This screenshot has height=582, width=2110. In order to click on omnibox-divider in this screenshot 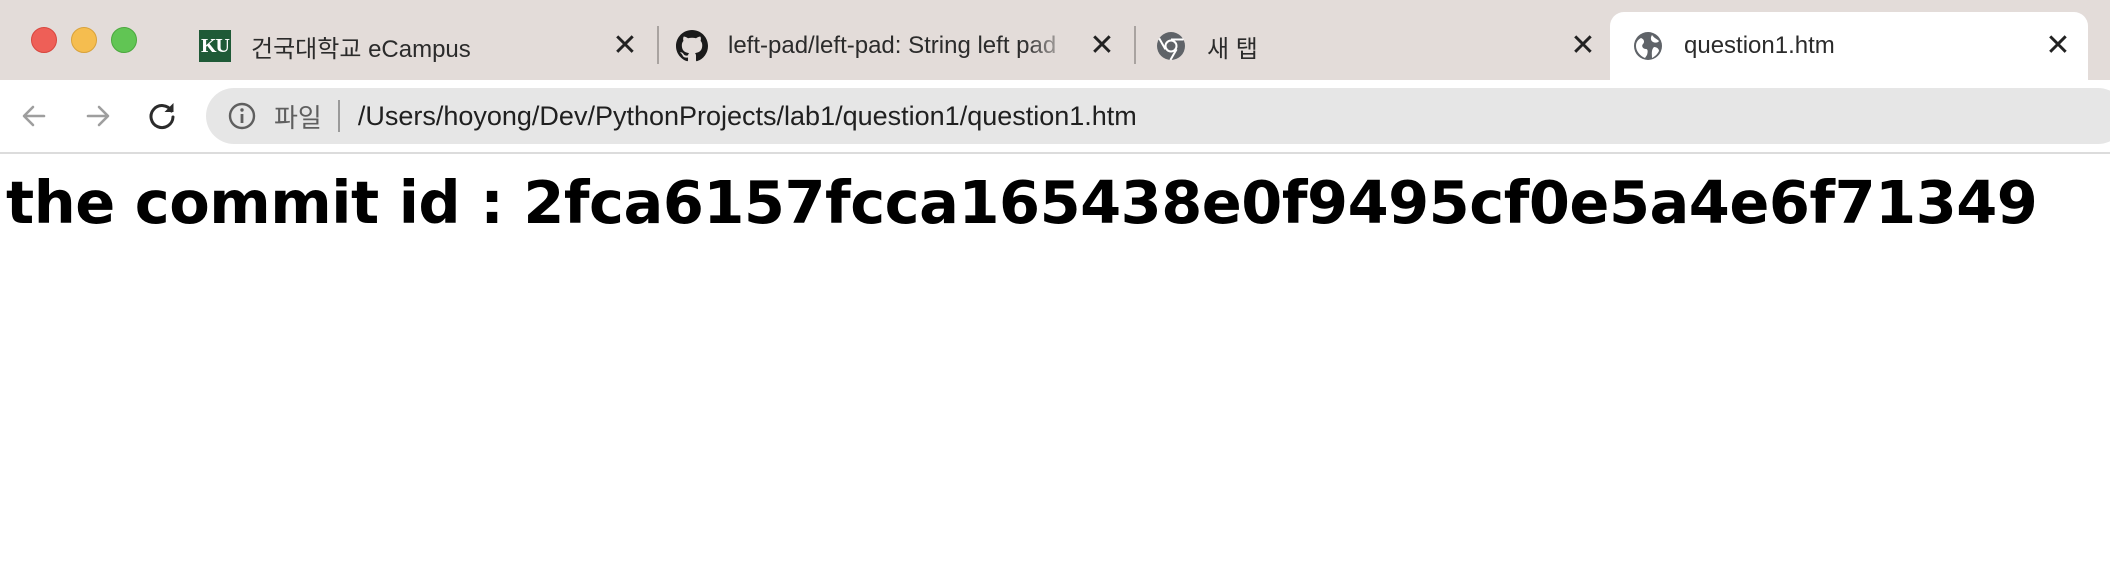, I will do `click(338, 116)`.